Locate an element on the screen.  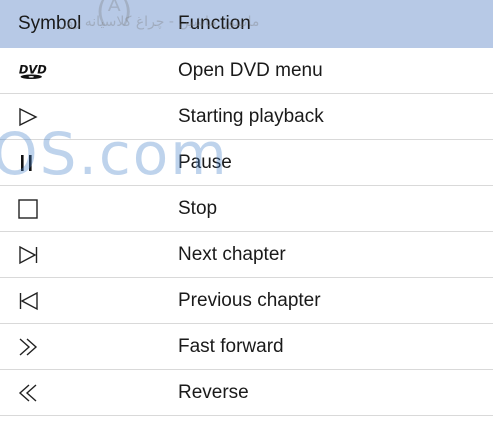
table-header: Symbol Function is located at coordinates (246, 24).